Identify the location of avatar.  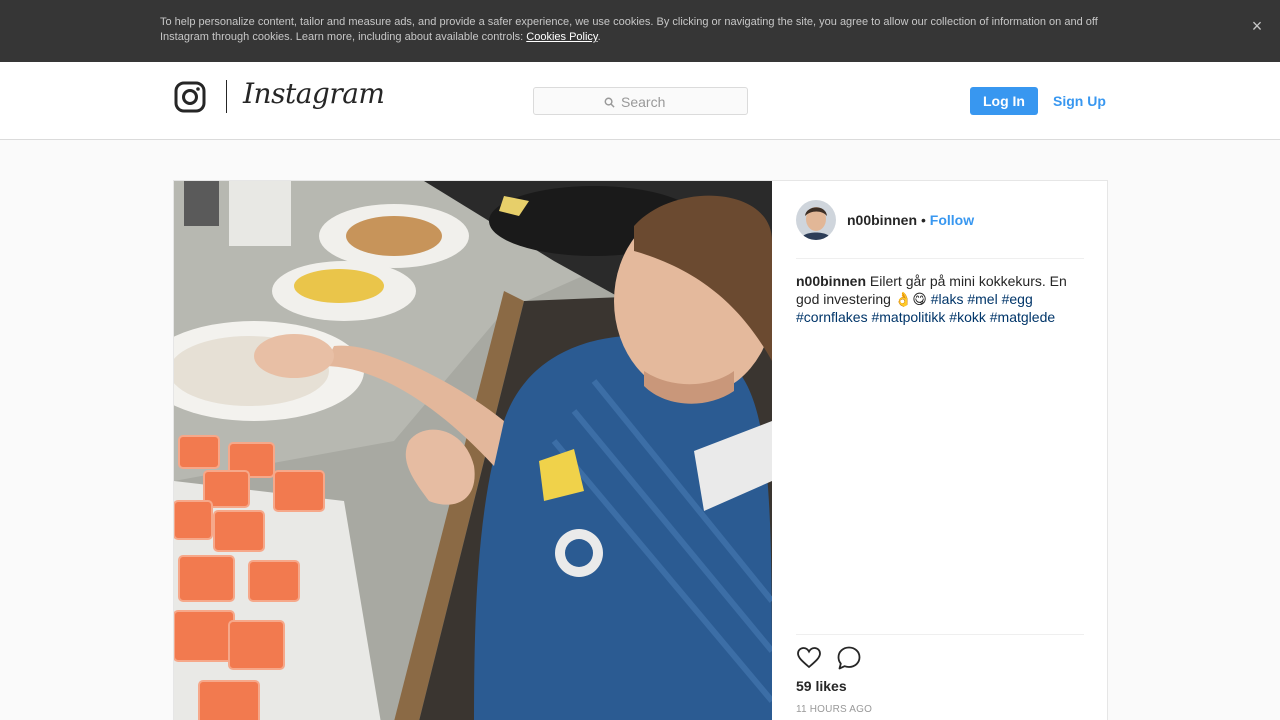
(816, 220).